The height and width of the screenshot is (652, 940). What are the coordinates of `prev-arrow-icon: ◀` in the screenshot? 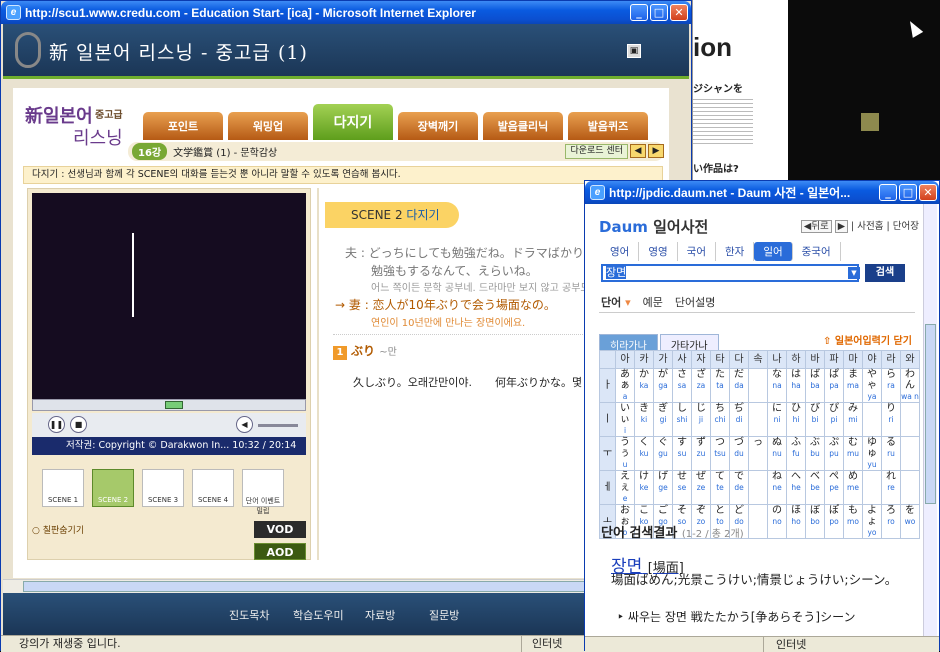 It's located at (638, 151).